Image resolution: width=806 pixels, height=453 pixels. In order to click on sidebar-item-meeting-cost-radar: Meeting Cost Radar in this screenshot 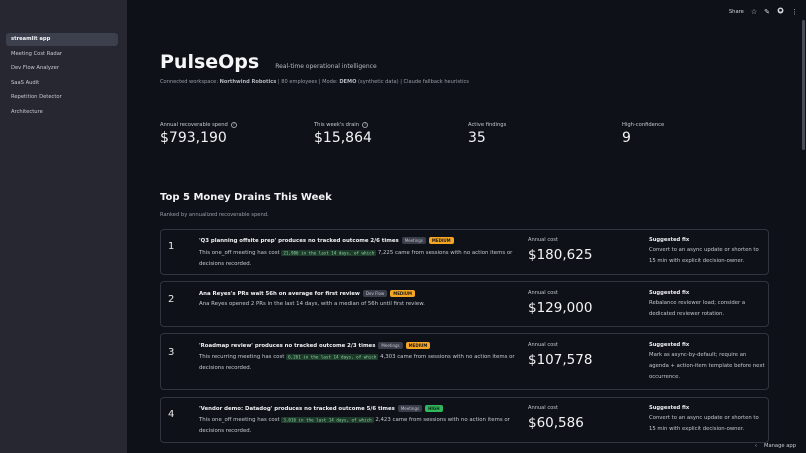, I will do `click(62, 54)`.